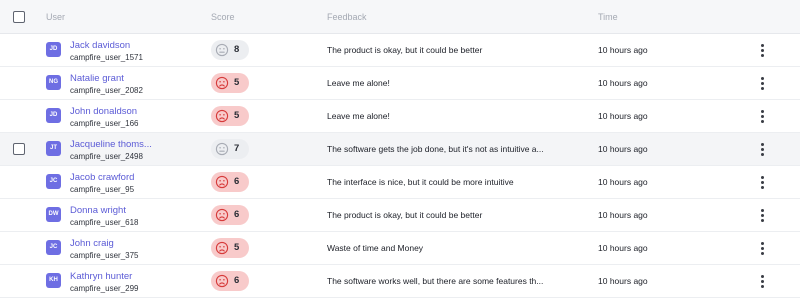 This screenshot has height=298, width=800. I want to click on user-name-link: Natalie grant, so click(97, 78).